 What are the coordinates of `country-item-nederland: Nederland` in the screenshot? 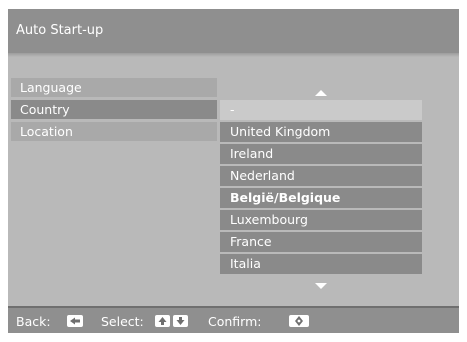 It's located at (321, 176).